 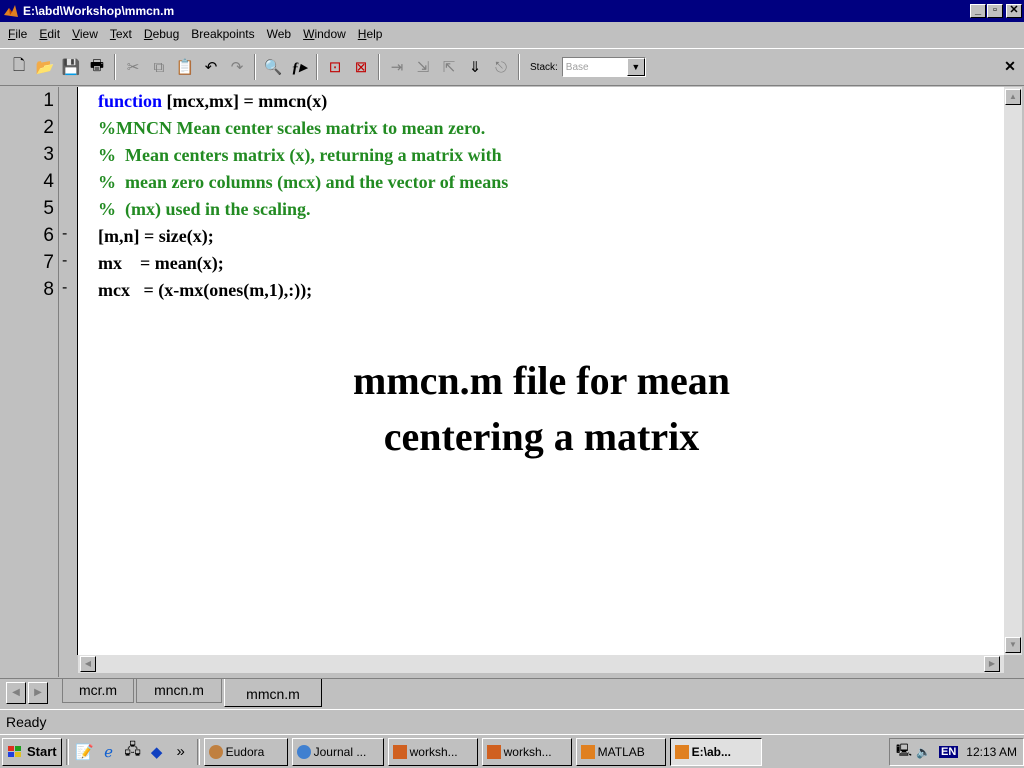 I want to click on close-button: ✕, so click(x=1014, y=11).